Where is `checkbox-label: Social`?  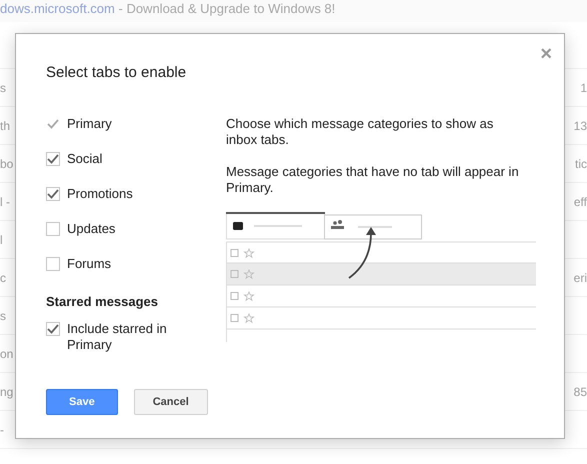
checkbox-label: Social is located at coordinates (84, 159).